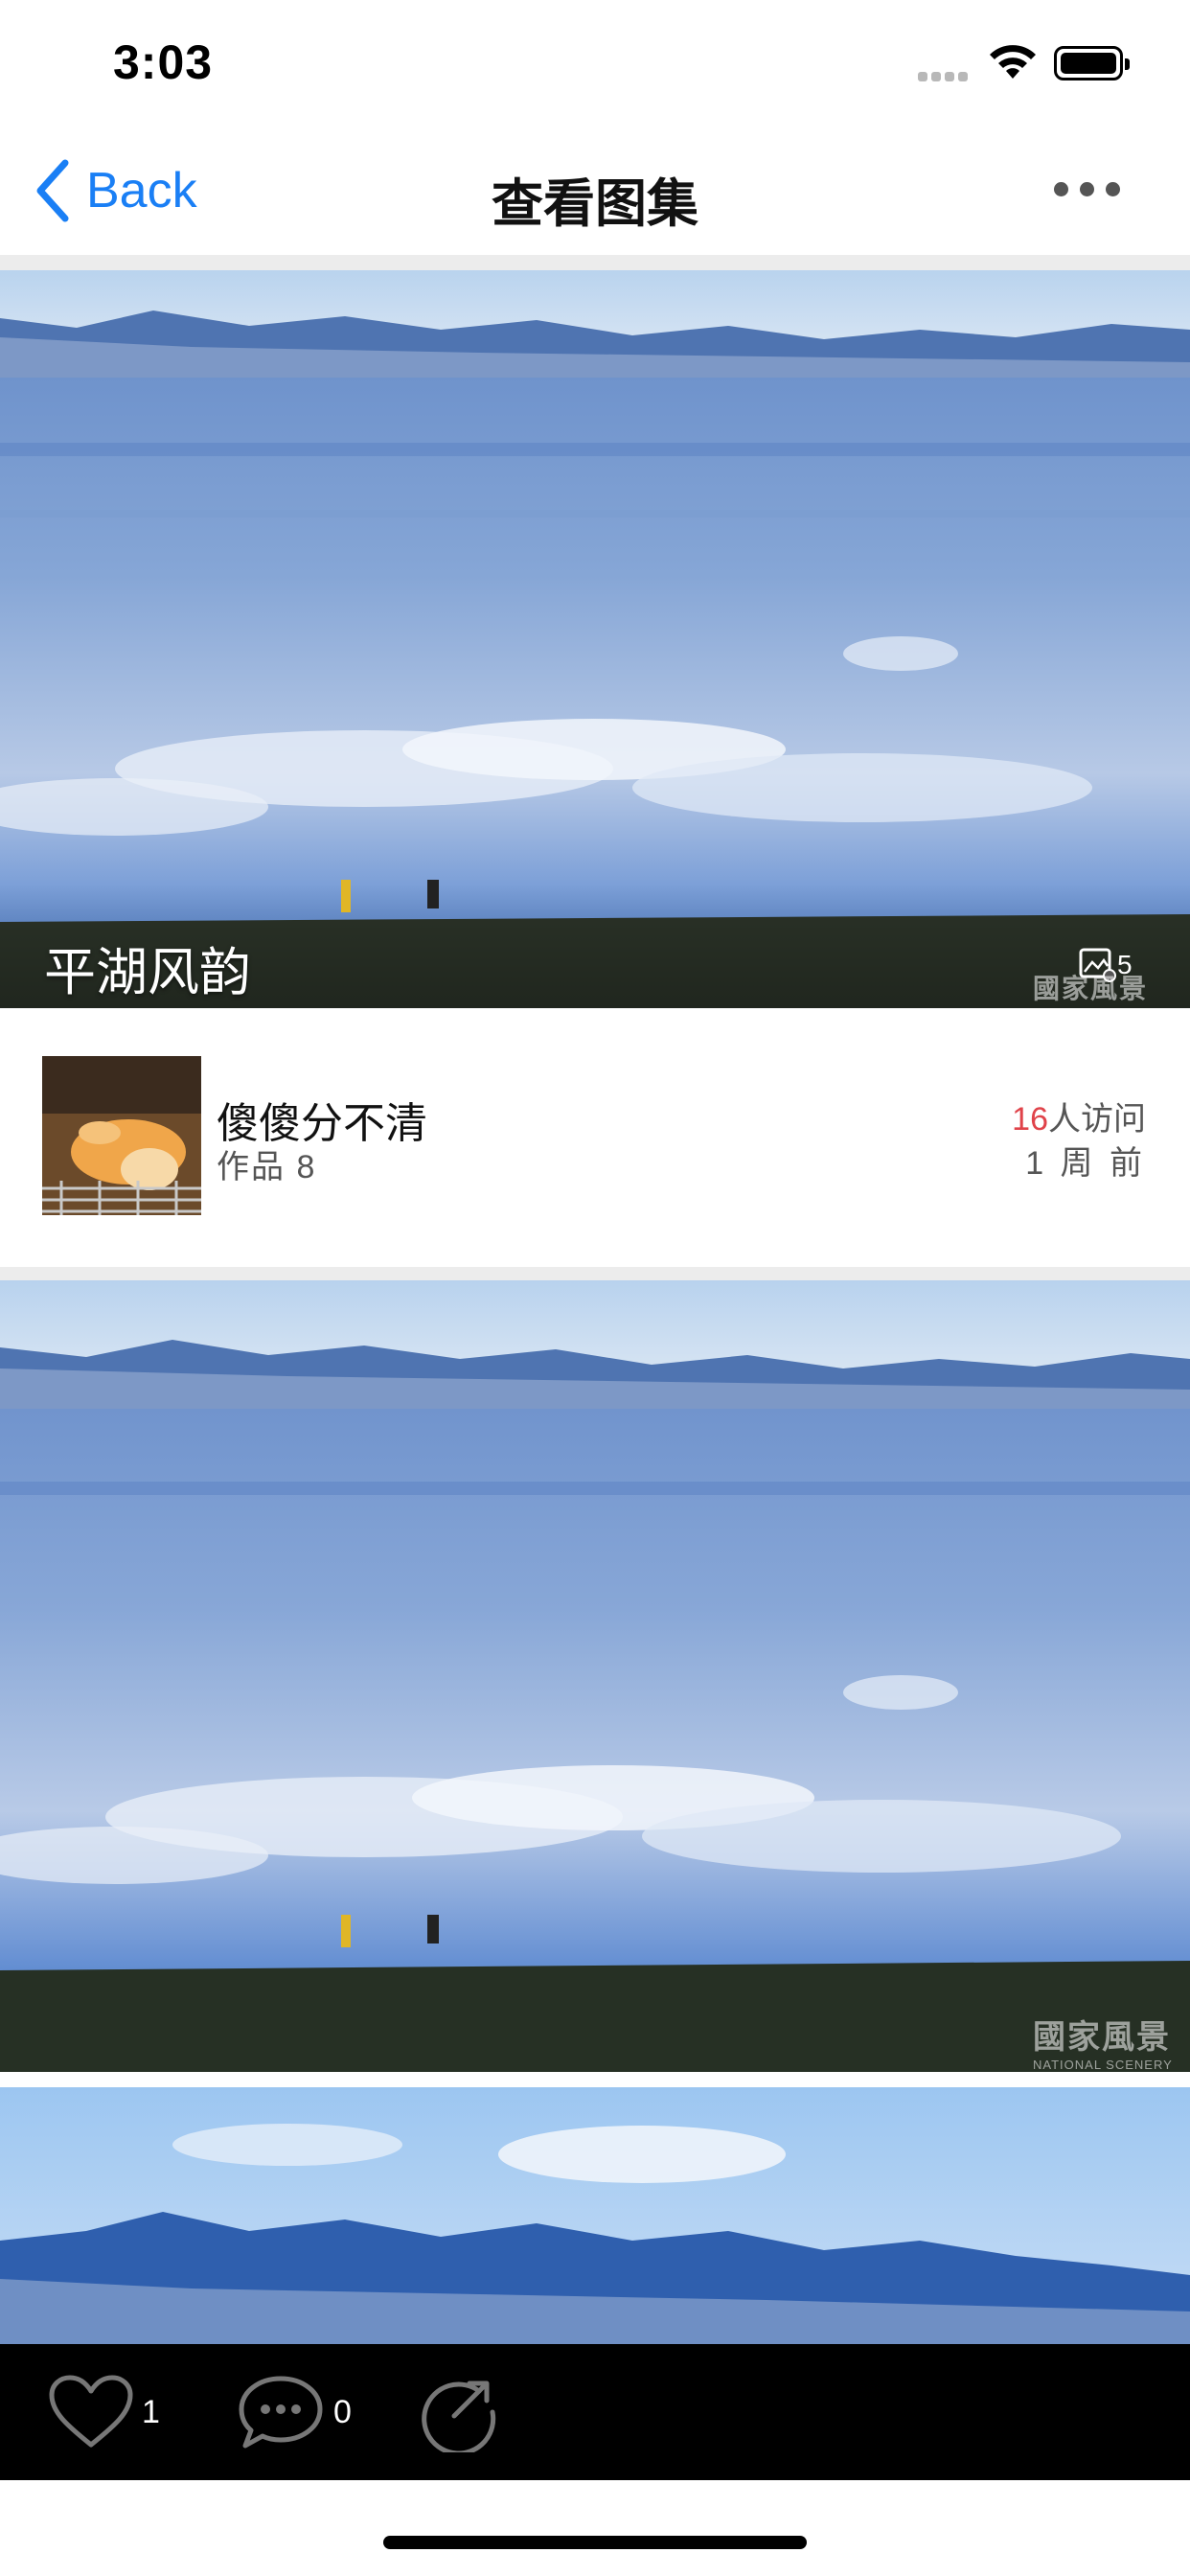 Image resolution: width=1190 pixels, height=2576 pixels. Describe the element at coordinates (595, 204) in the screenshot. I see `page-title: 查看图集` at that location.